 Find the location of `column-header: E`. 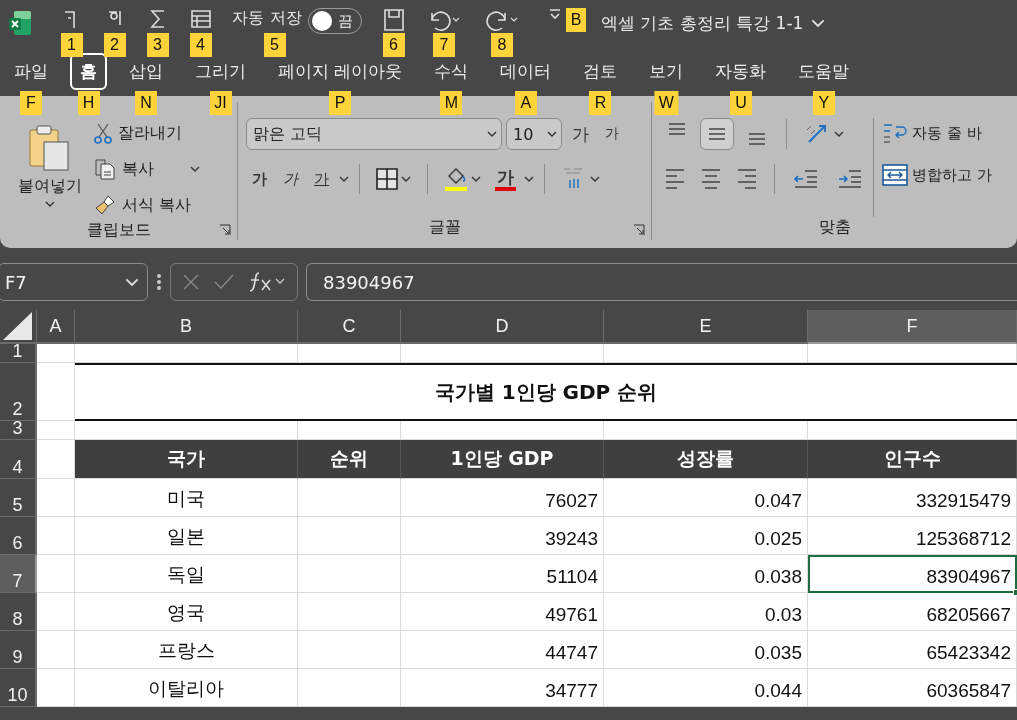

column-header: E is located at coordinates (706, 327).